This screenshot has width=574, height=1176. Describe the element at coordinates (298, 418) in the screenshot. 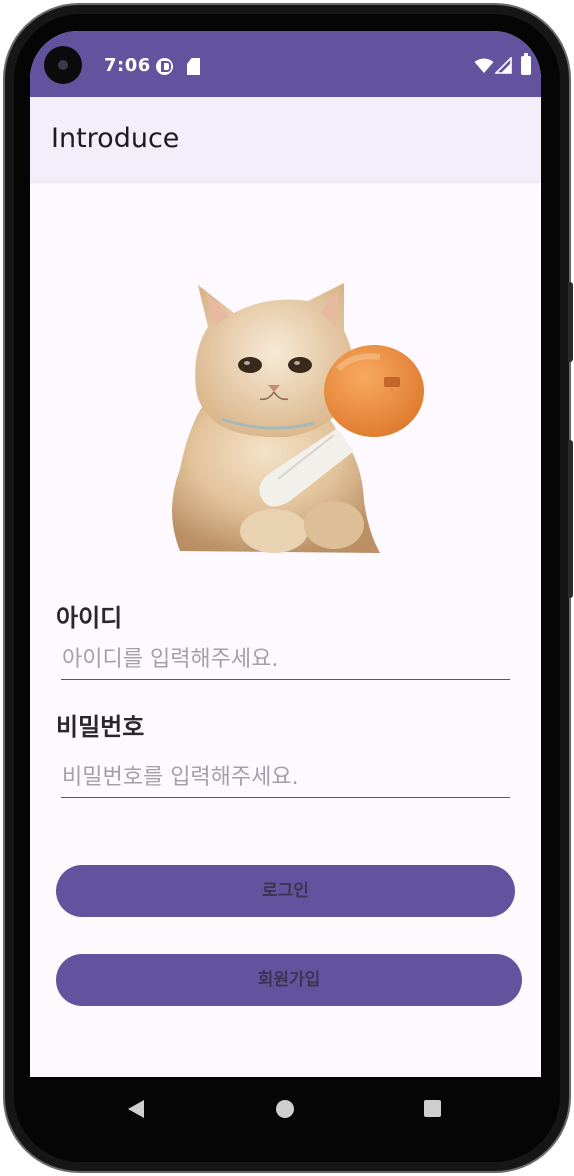

I see `profile-image` at that location.